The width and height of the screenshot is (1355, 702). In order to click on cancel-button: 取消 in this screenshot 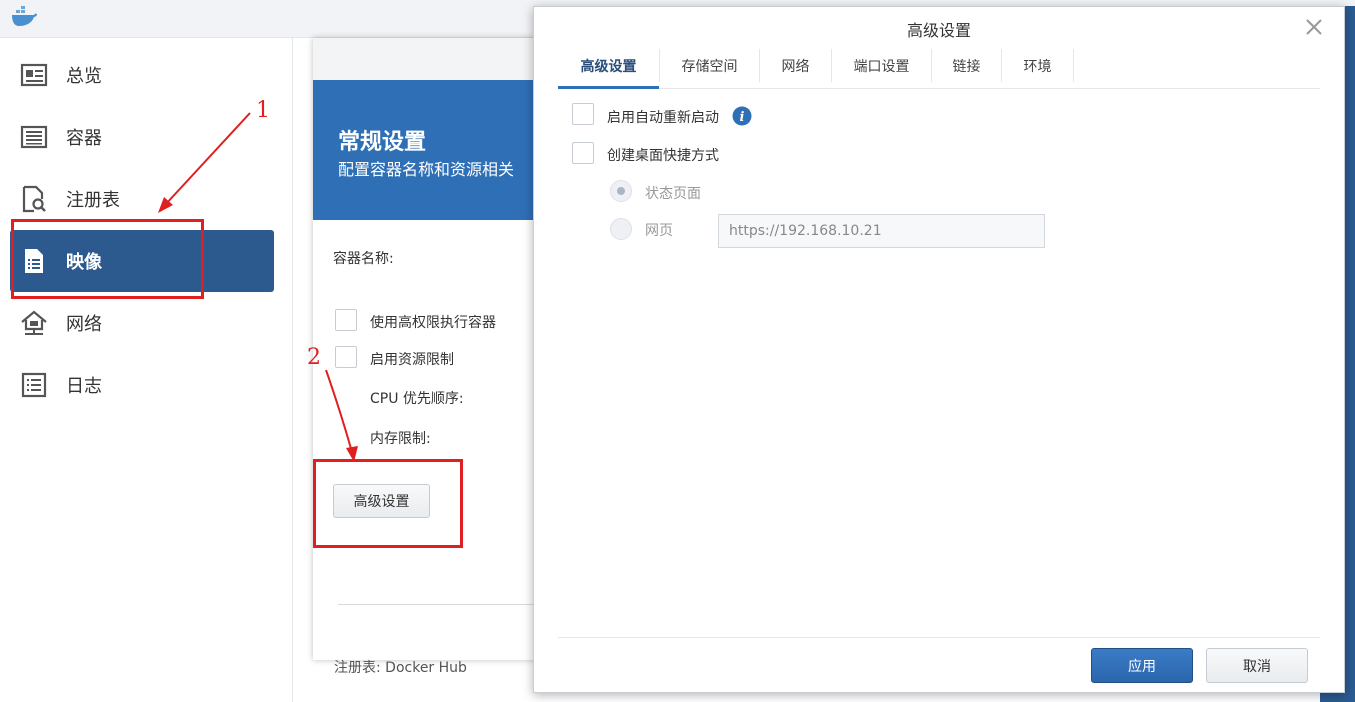, I will do `click(1257, 665)`.